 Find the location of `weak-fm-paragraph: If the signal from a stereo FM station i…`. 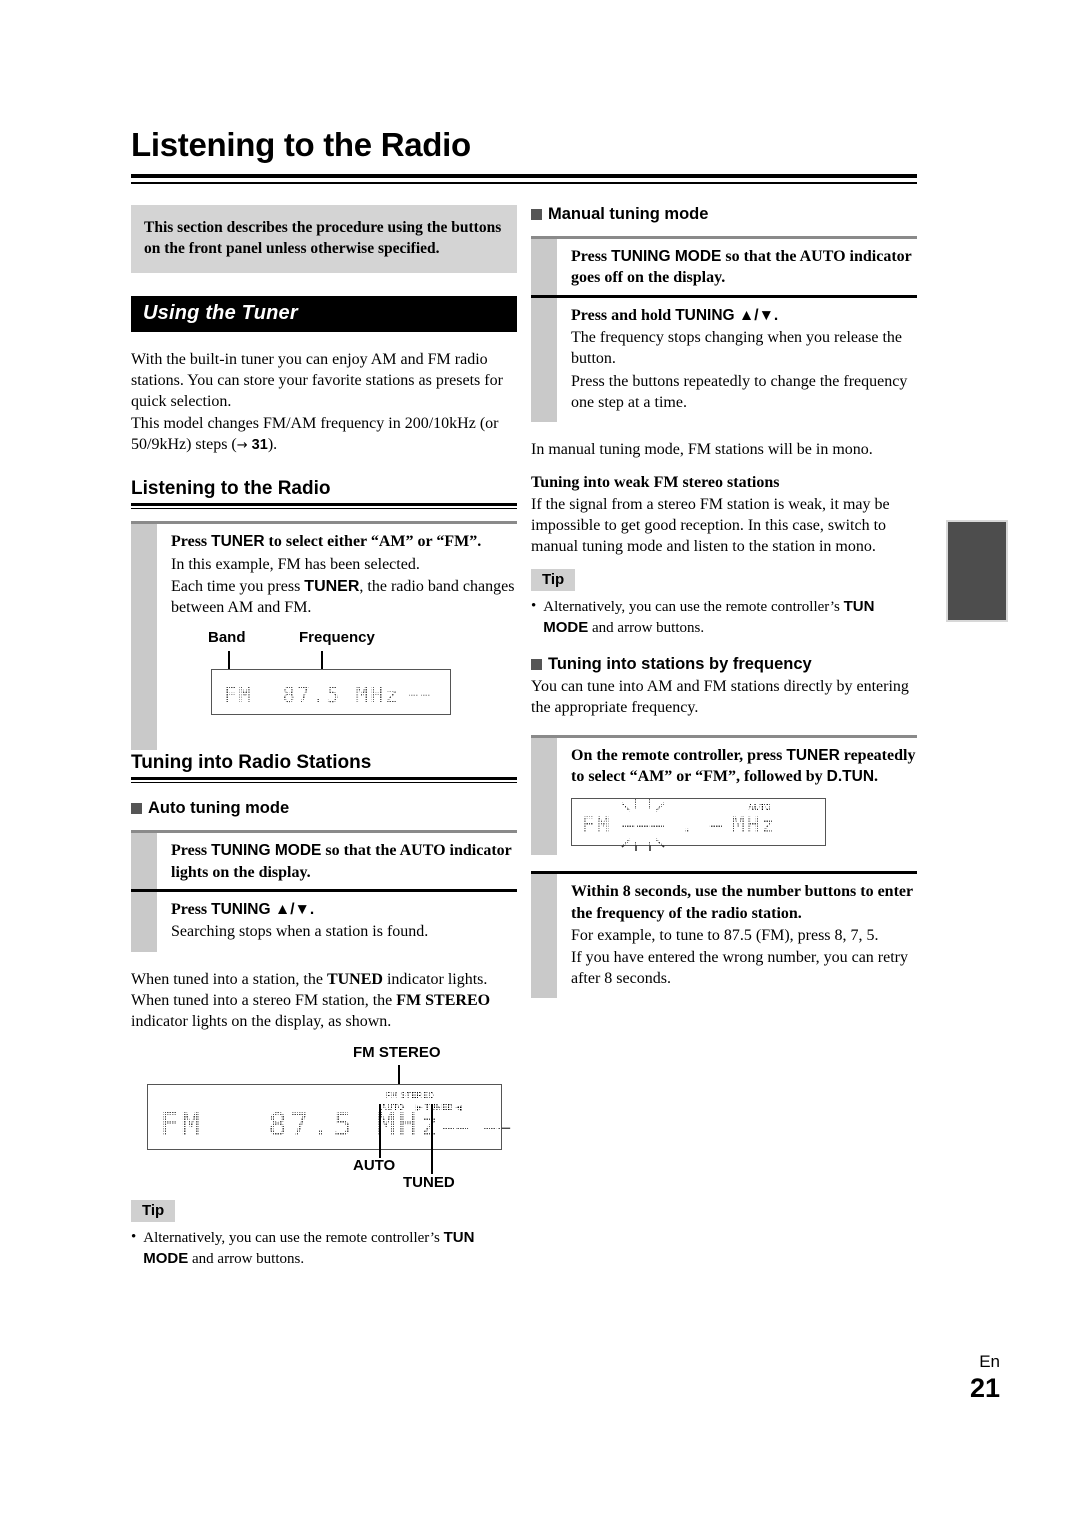

weak-fm-paragraph: If the signal from a stereo FM station i… is located at coordinates (710, 525).